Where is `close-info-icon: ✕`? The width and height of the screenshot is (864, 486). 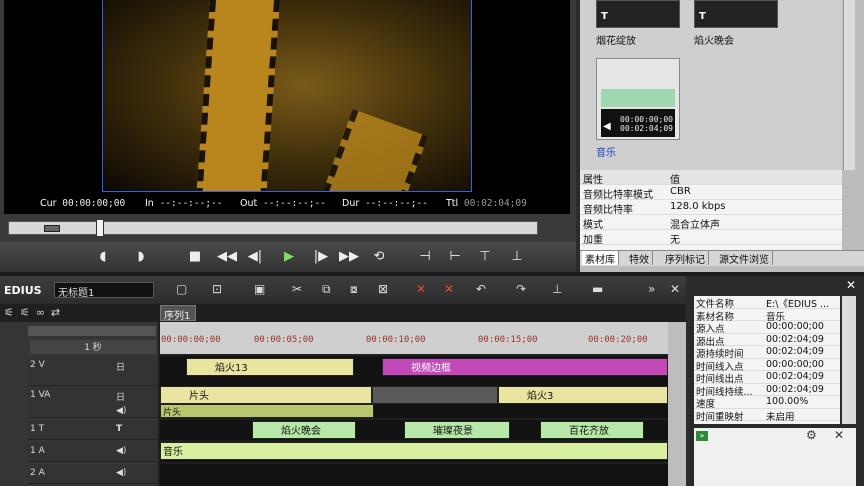
close-info-icon: ✕ is located at coordinates (851, 285).